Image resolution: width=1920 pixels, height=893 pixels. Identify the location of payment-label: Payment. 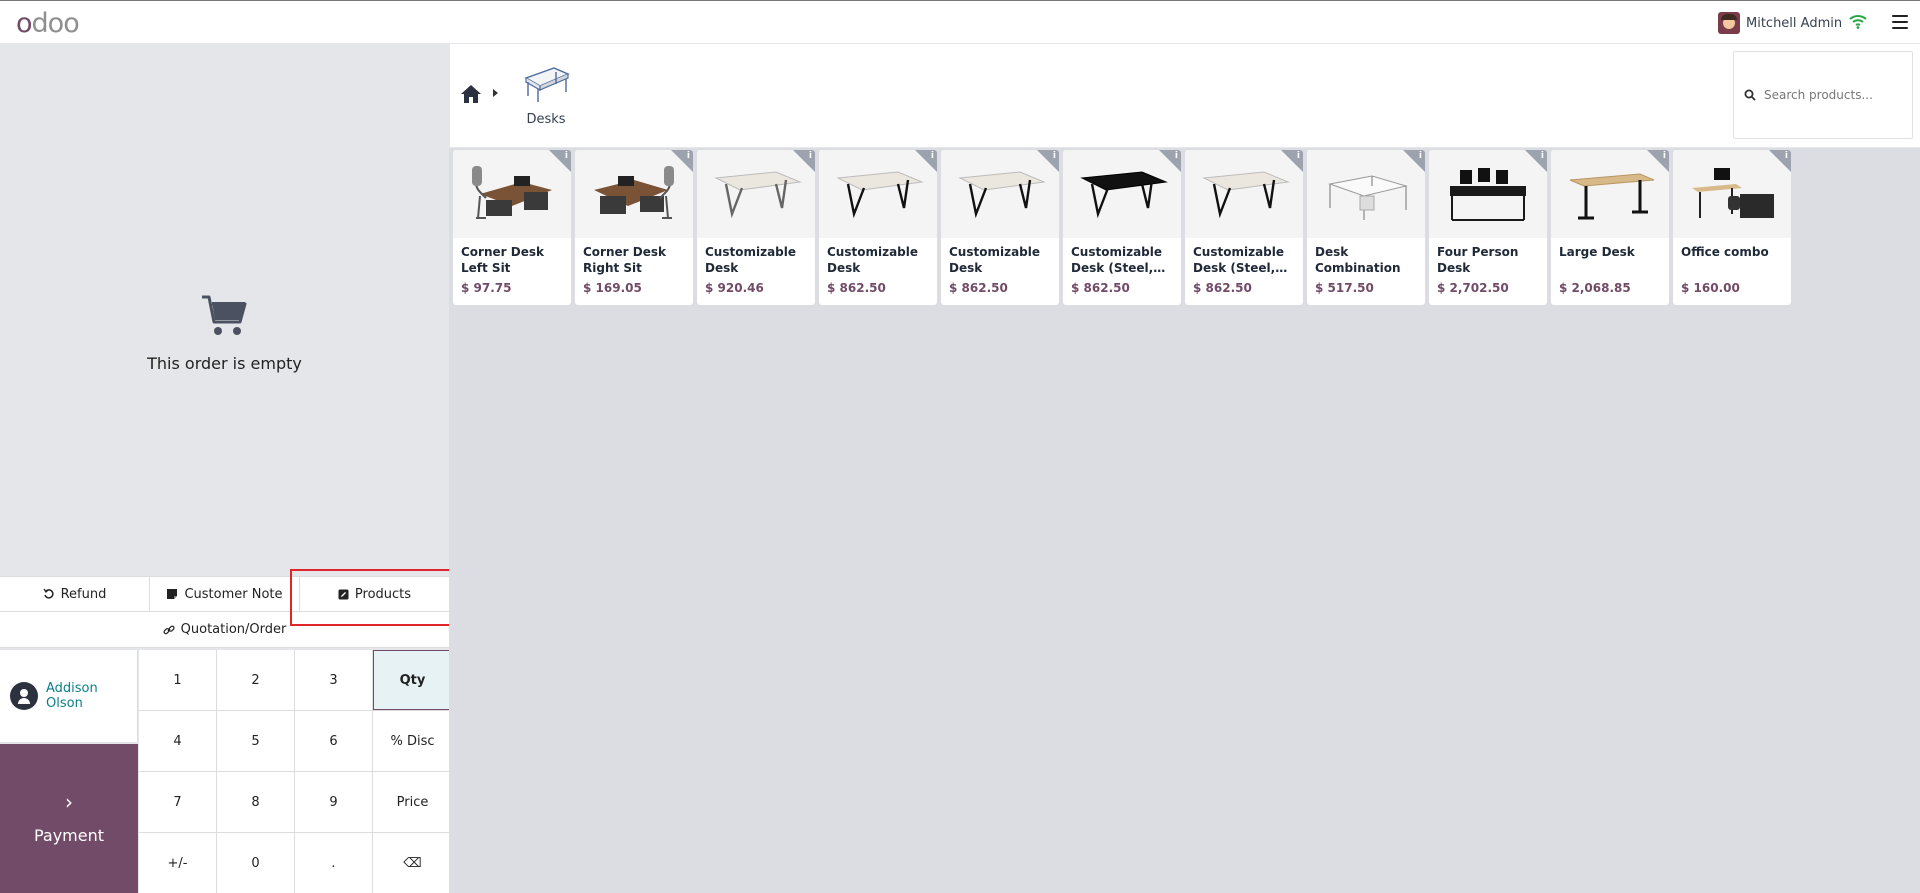
(69, 835).